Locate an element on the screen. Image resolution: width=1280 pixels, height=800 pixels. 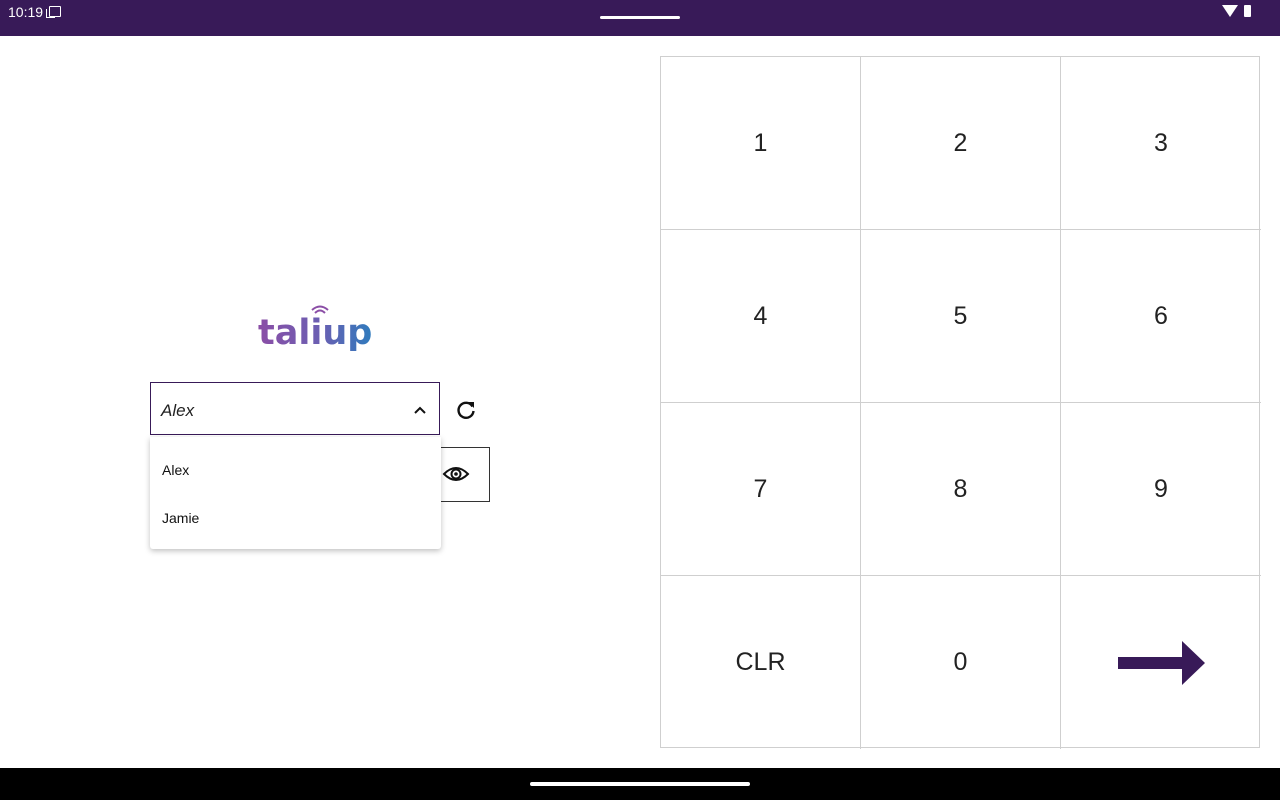
navigation-bar is located at coordinates (640, 784).